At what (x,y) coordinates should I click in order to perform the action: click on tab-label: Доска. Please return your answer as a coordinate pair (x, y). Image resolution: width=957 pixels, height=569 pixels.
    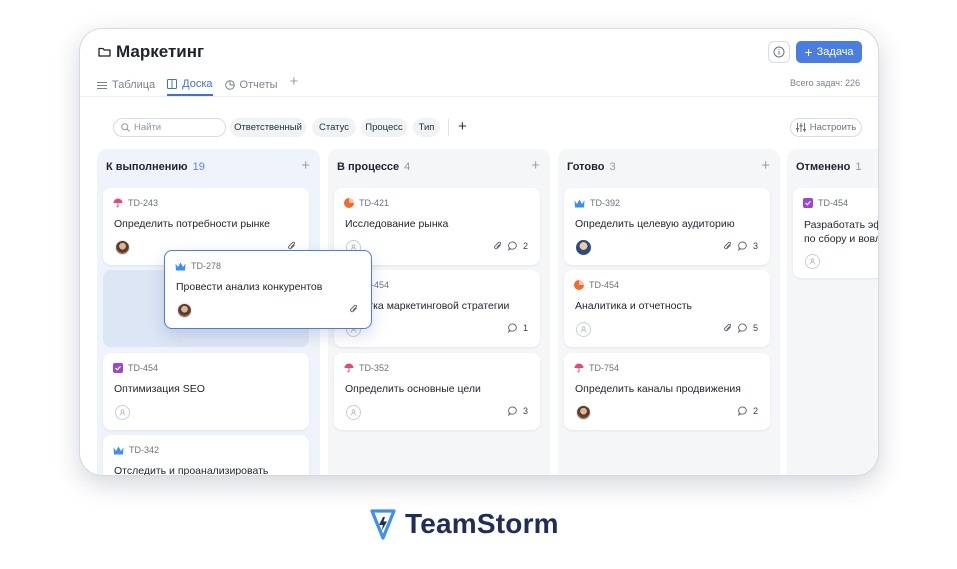
    Looking at the image, I should click on (197, 84).